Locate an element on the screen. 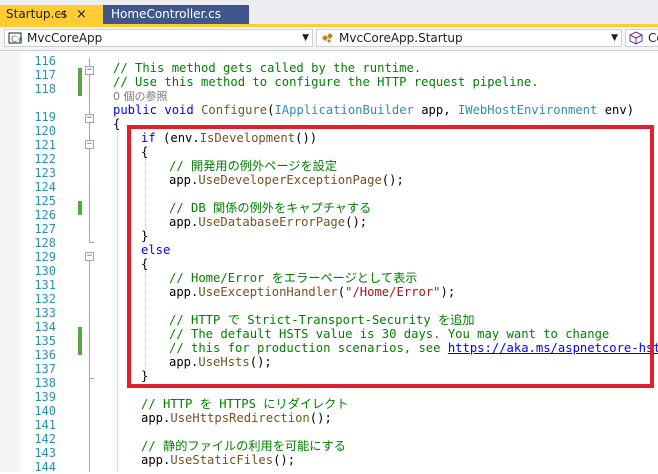 This screenshot has height=474, width=658. method-name: UseHttpsRedirection is located at coordinates (240, 418).